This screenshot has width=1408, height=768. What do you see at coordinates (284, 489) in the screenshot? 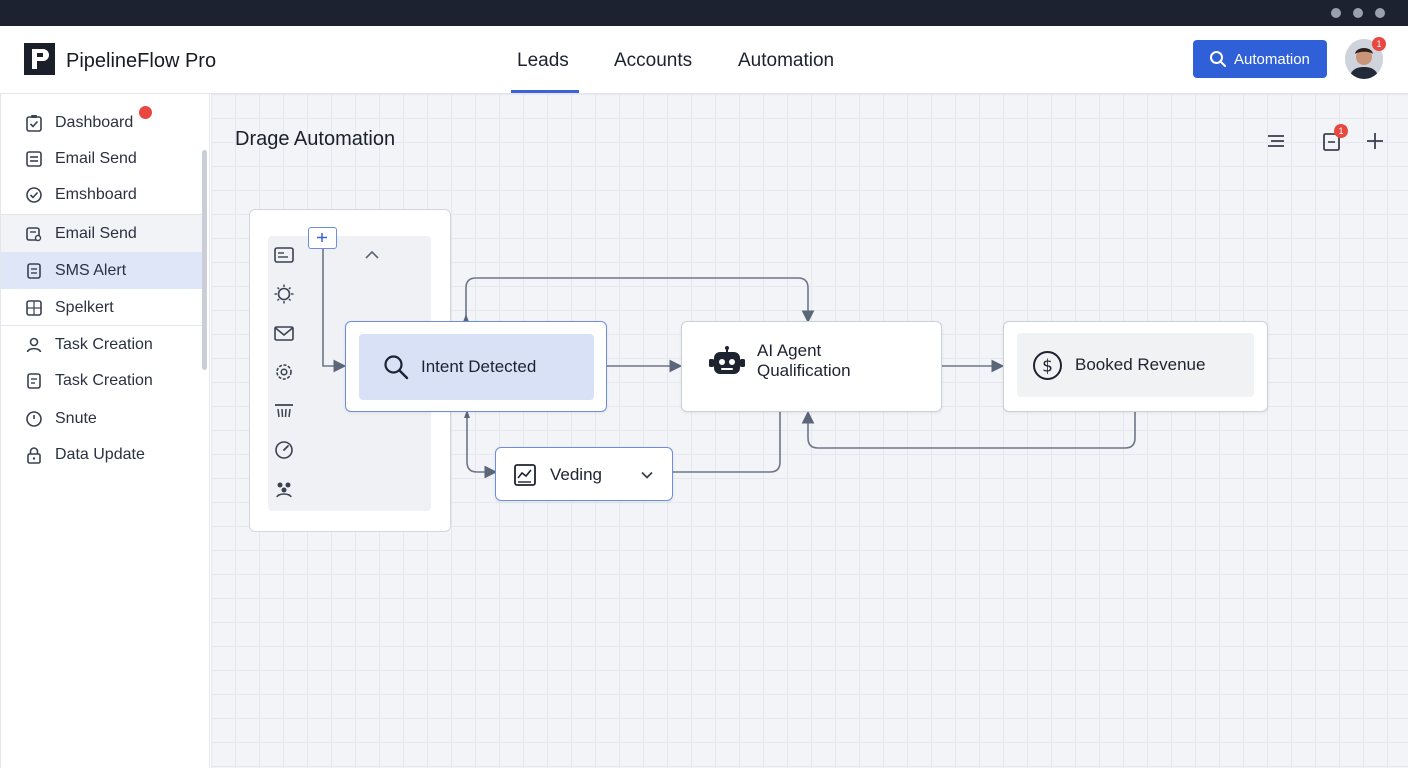
I see `people-icon` at bounding box center [284, 489].